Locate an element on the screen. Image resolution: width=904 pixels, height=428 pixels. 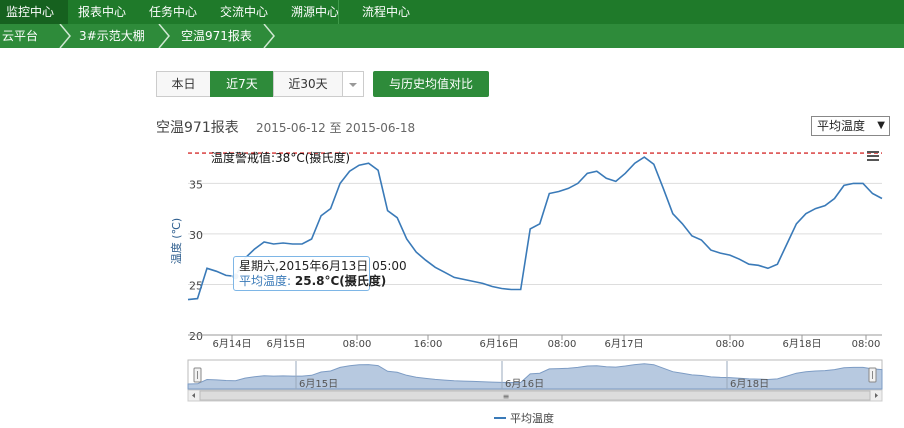
y-axis-ticks: 20253035 is located at coordinates (196, 260).